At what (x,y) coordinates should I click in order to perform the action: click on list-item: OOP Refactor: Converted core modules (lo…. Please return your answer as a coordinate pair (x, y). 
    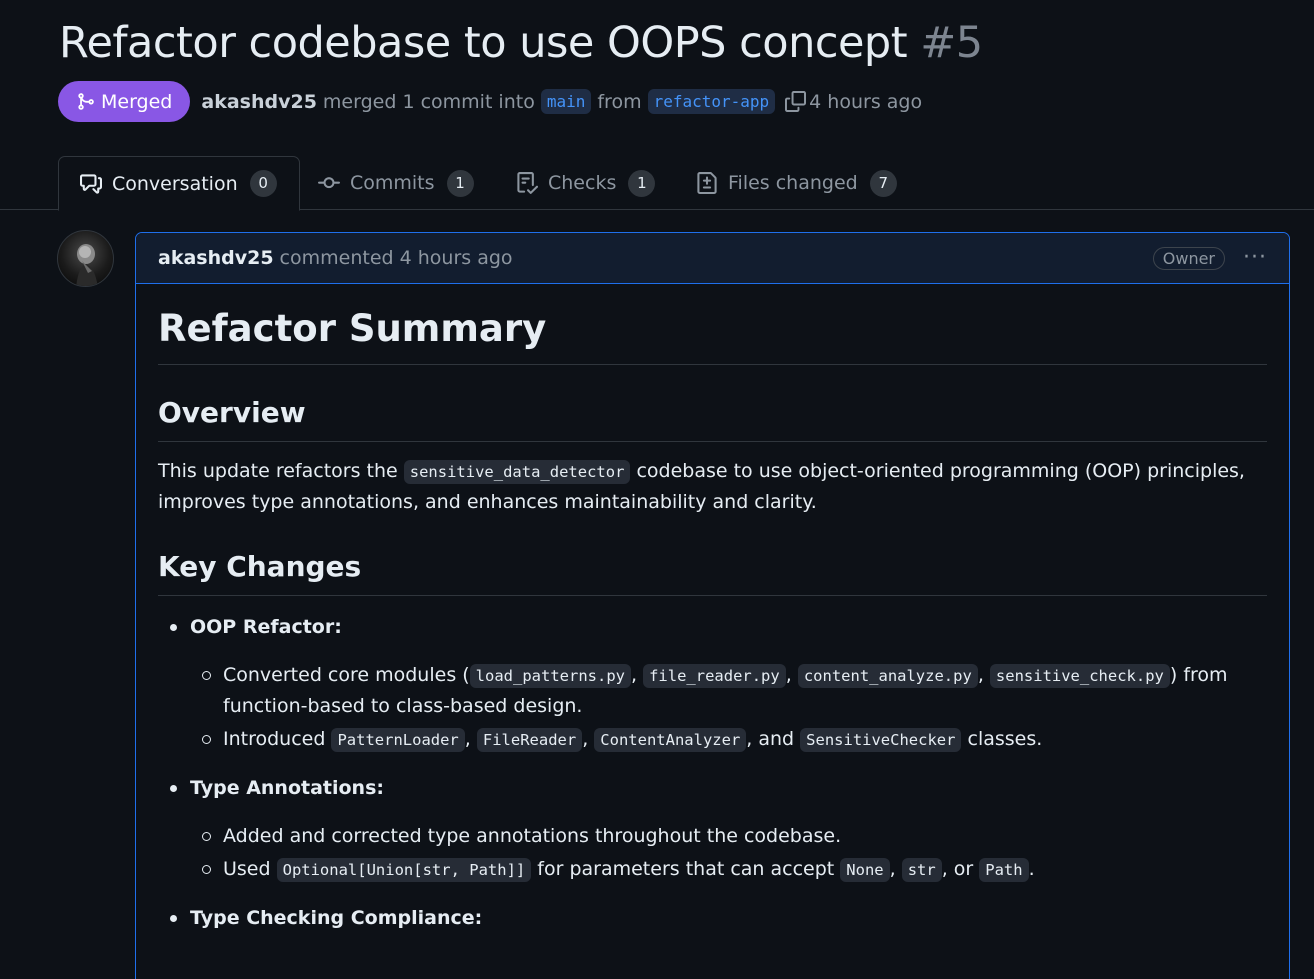
    Looking at the image, I should click on (718, 683).